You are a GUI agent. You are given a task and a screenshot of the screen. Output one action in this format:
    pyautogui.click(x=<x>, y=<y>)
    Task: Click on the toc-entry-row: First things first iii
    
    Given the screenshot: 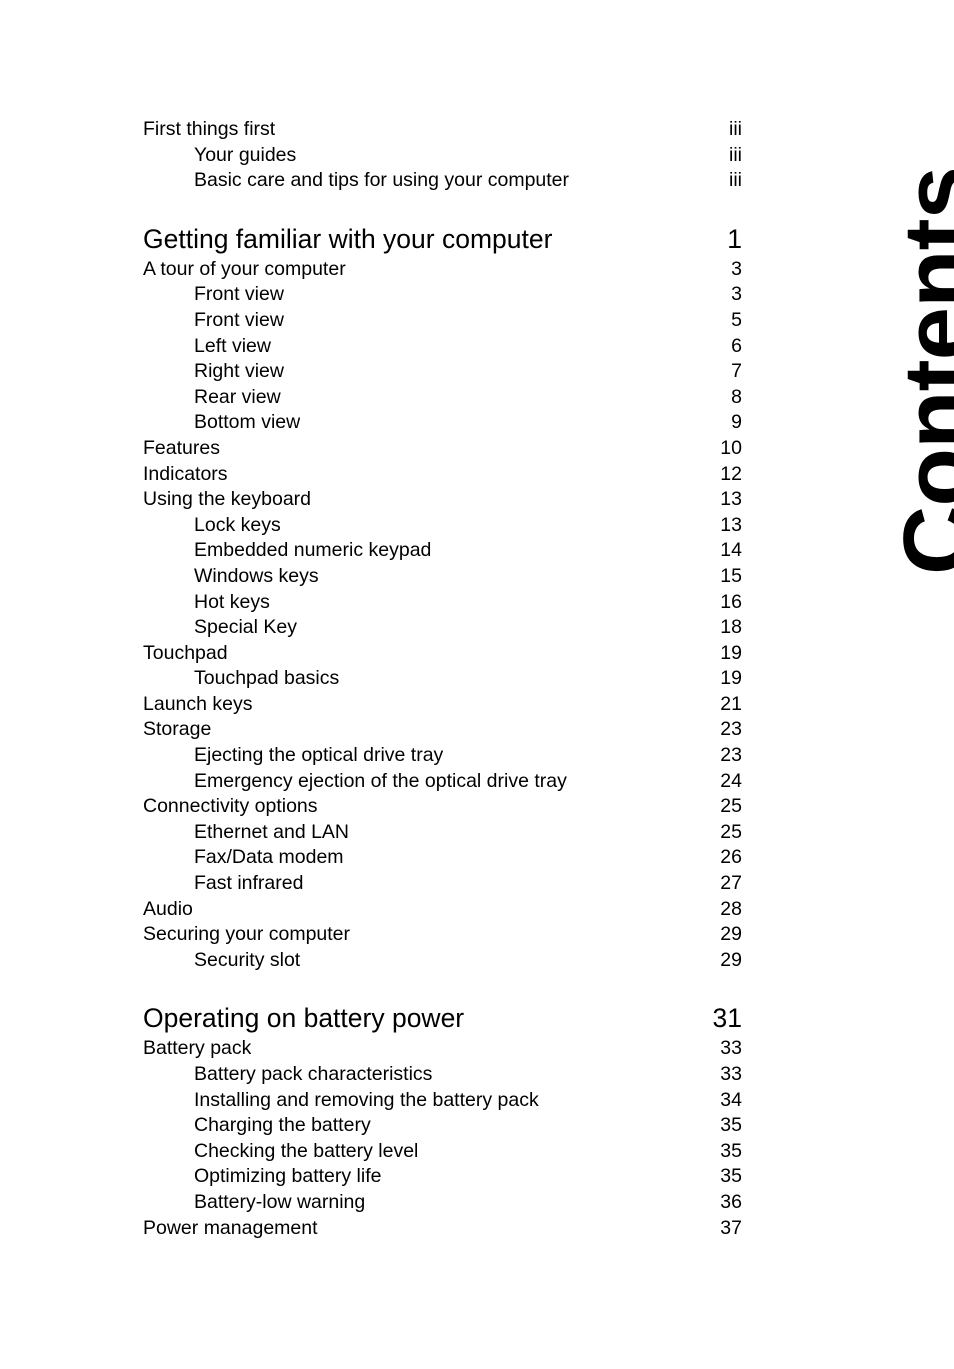 What is the action you would take?
    pyautogui.click(x=442, y=131)
    